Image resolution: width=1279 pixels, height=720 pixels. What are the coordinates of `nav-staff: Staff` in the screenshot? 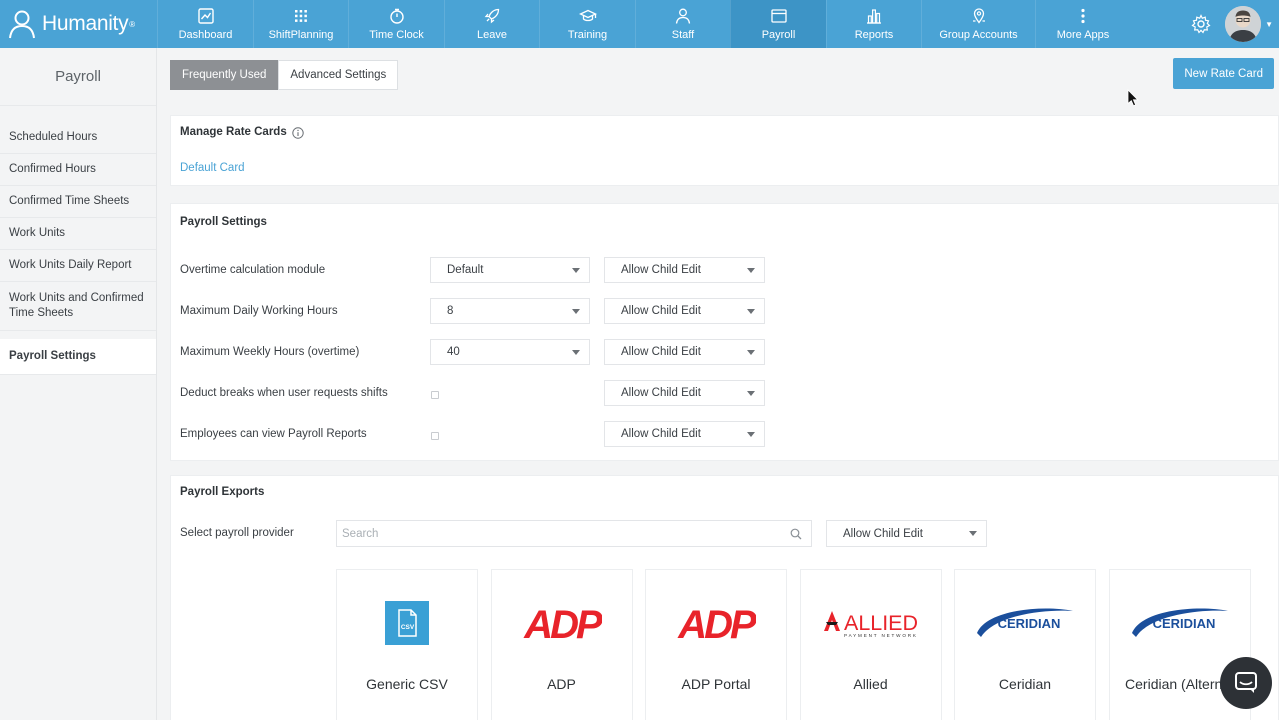 It's located at (682, 24).